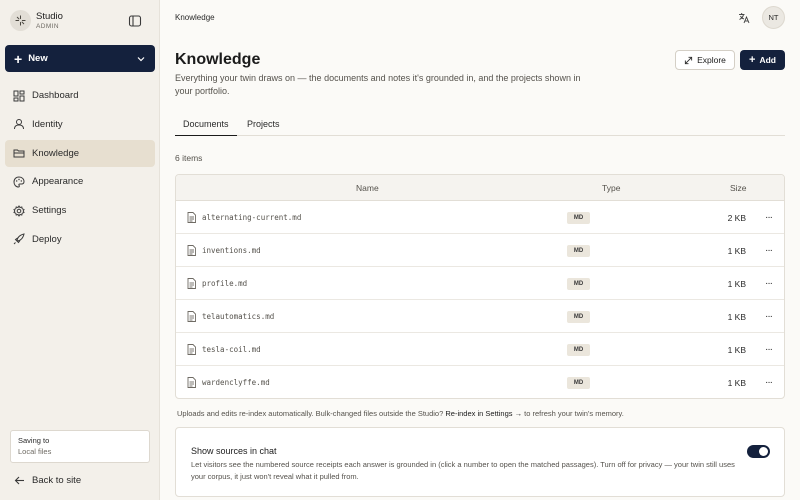 The width and height of the screenshot is (800, 500). Describe the element at coordinates (135, 21) in the screenshot. I see `sidebar-toggle-icon` at that location.